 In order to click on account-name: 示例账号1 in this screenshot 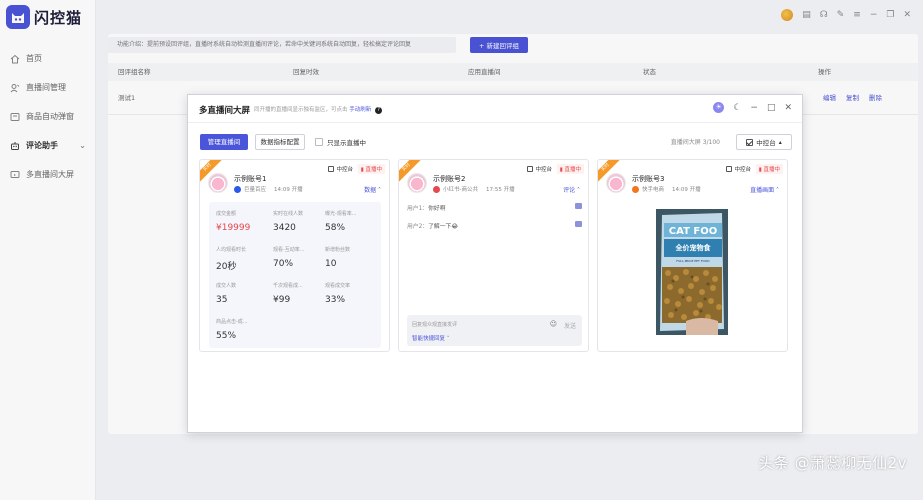, I will do `click(250, 179)`.